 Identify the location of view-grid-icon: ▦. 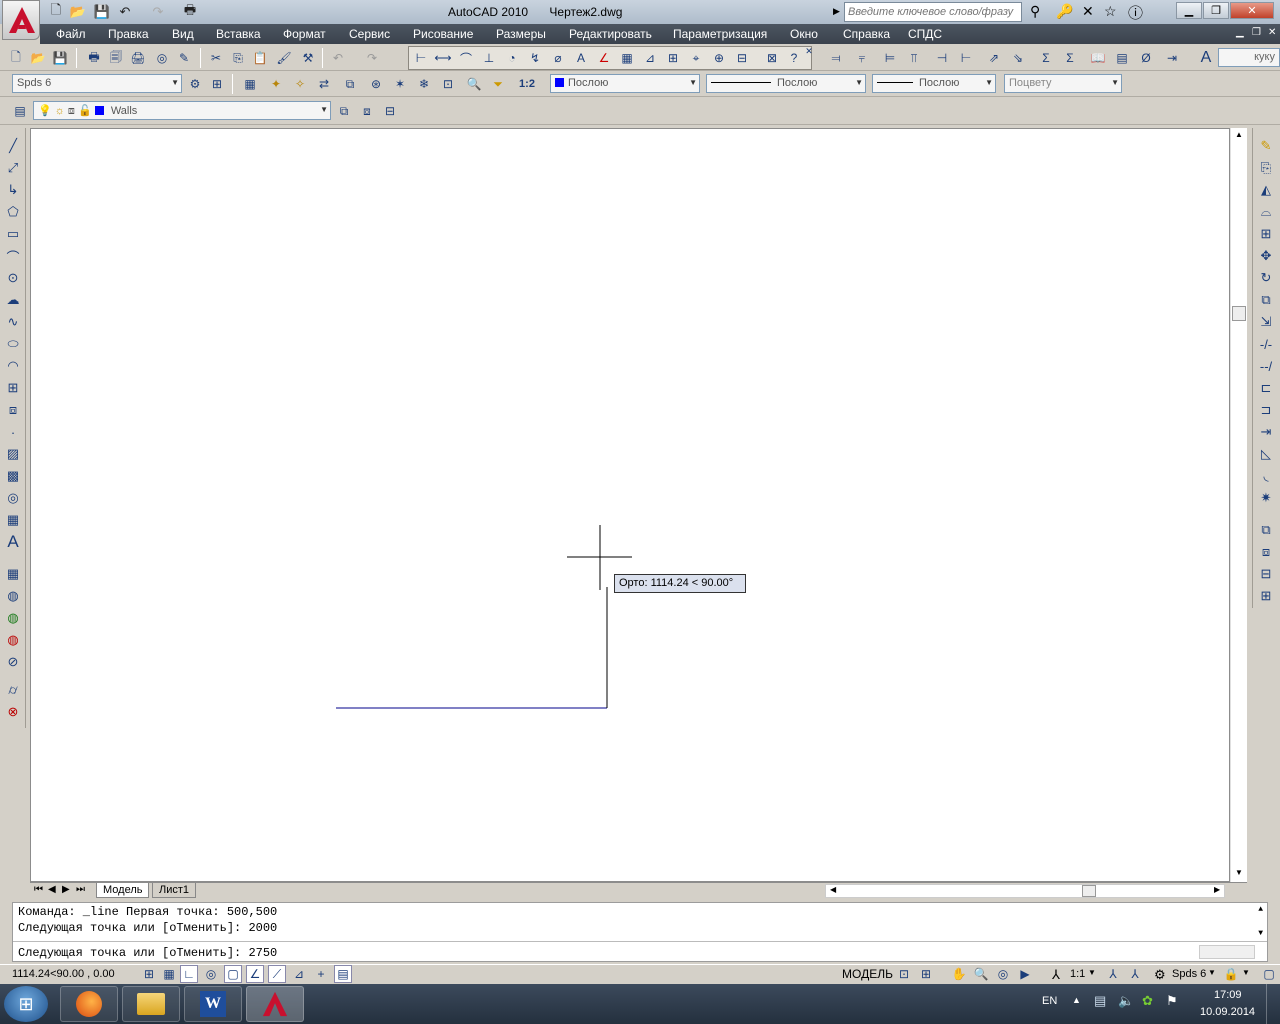
(13, 574).